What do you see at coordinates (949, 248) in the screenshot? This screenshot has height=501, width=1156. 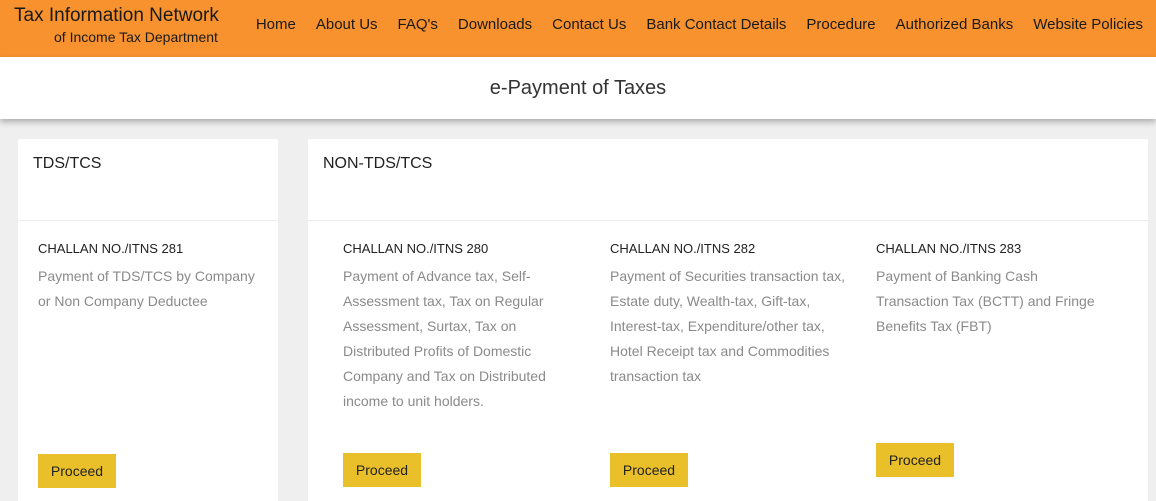 I see `challan-283-number: CHALLAN NO./ITNS 283` at bounding box center [949, 248].